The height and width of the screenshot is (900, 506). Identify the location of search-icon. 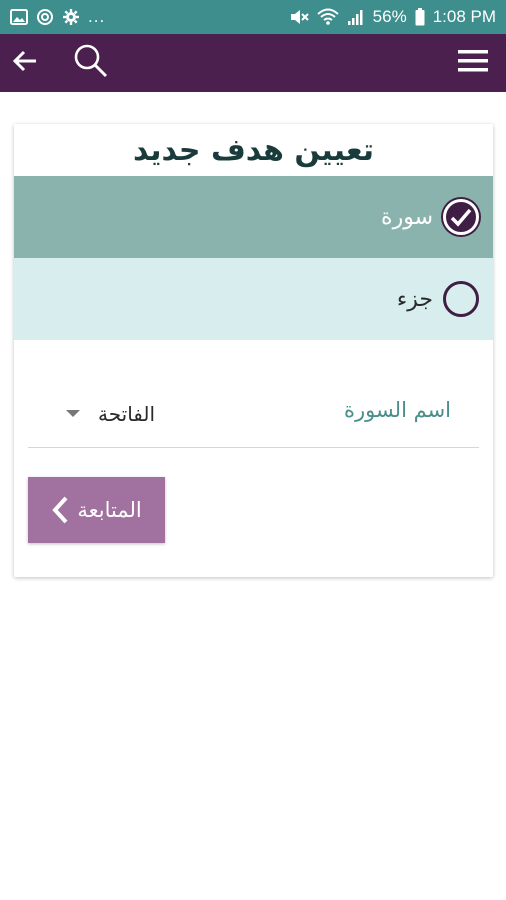
(91, 63).